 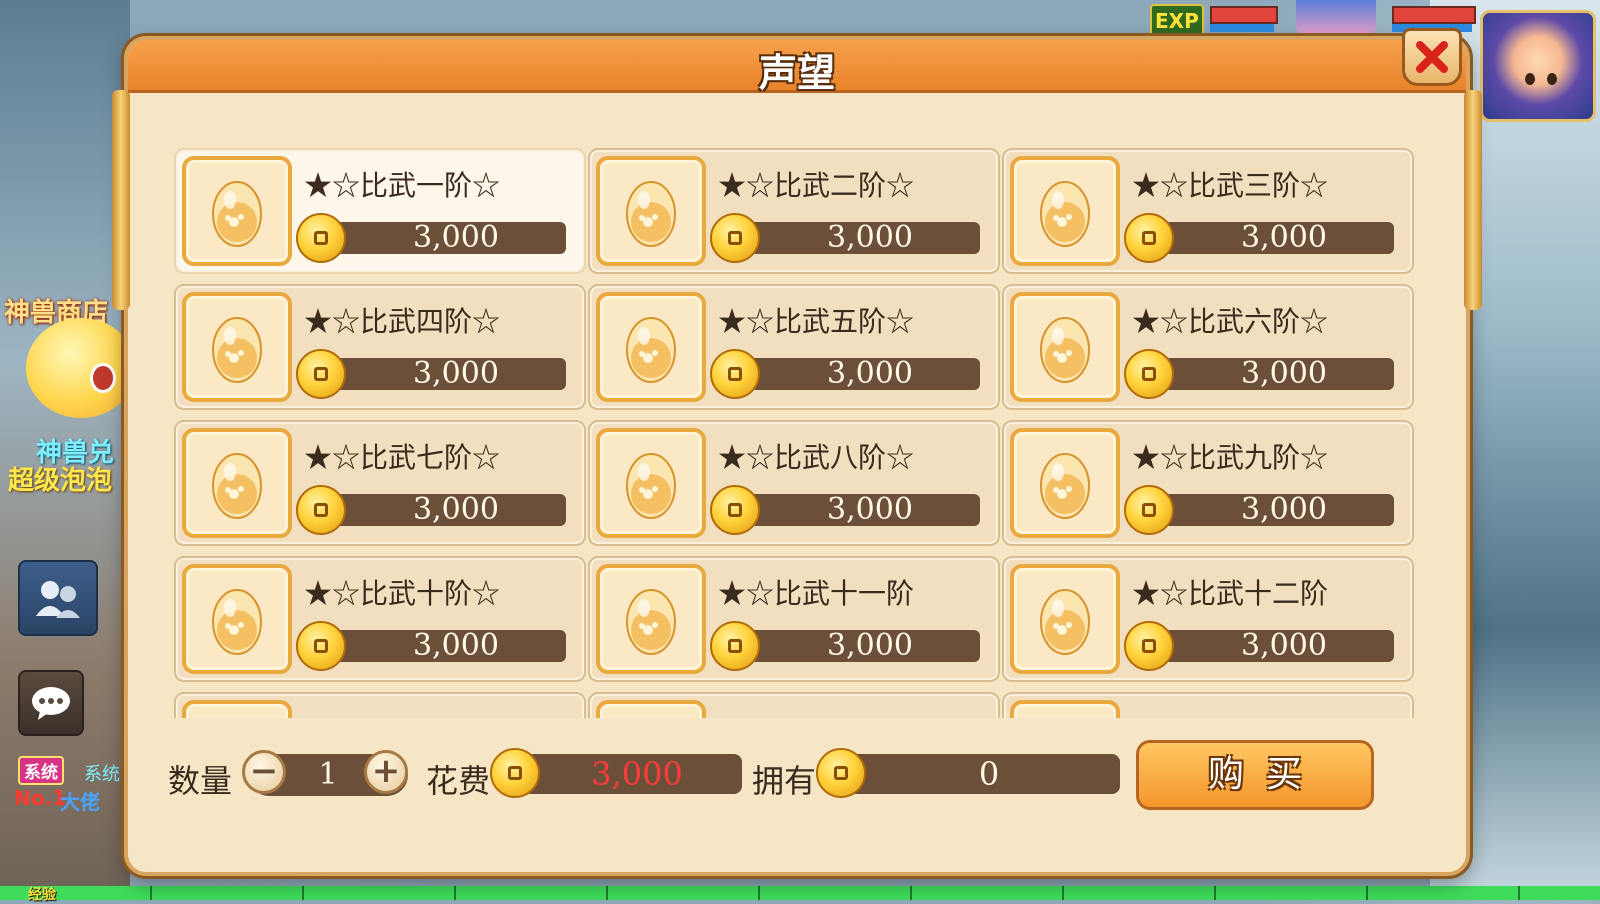 I want to click on chat-bubble-icon, so click(x=51, y=703).